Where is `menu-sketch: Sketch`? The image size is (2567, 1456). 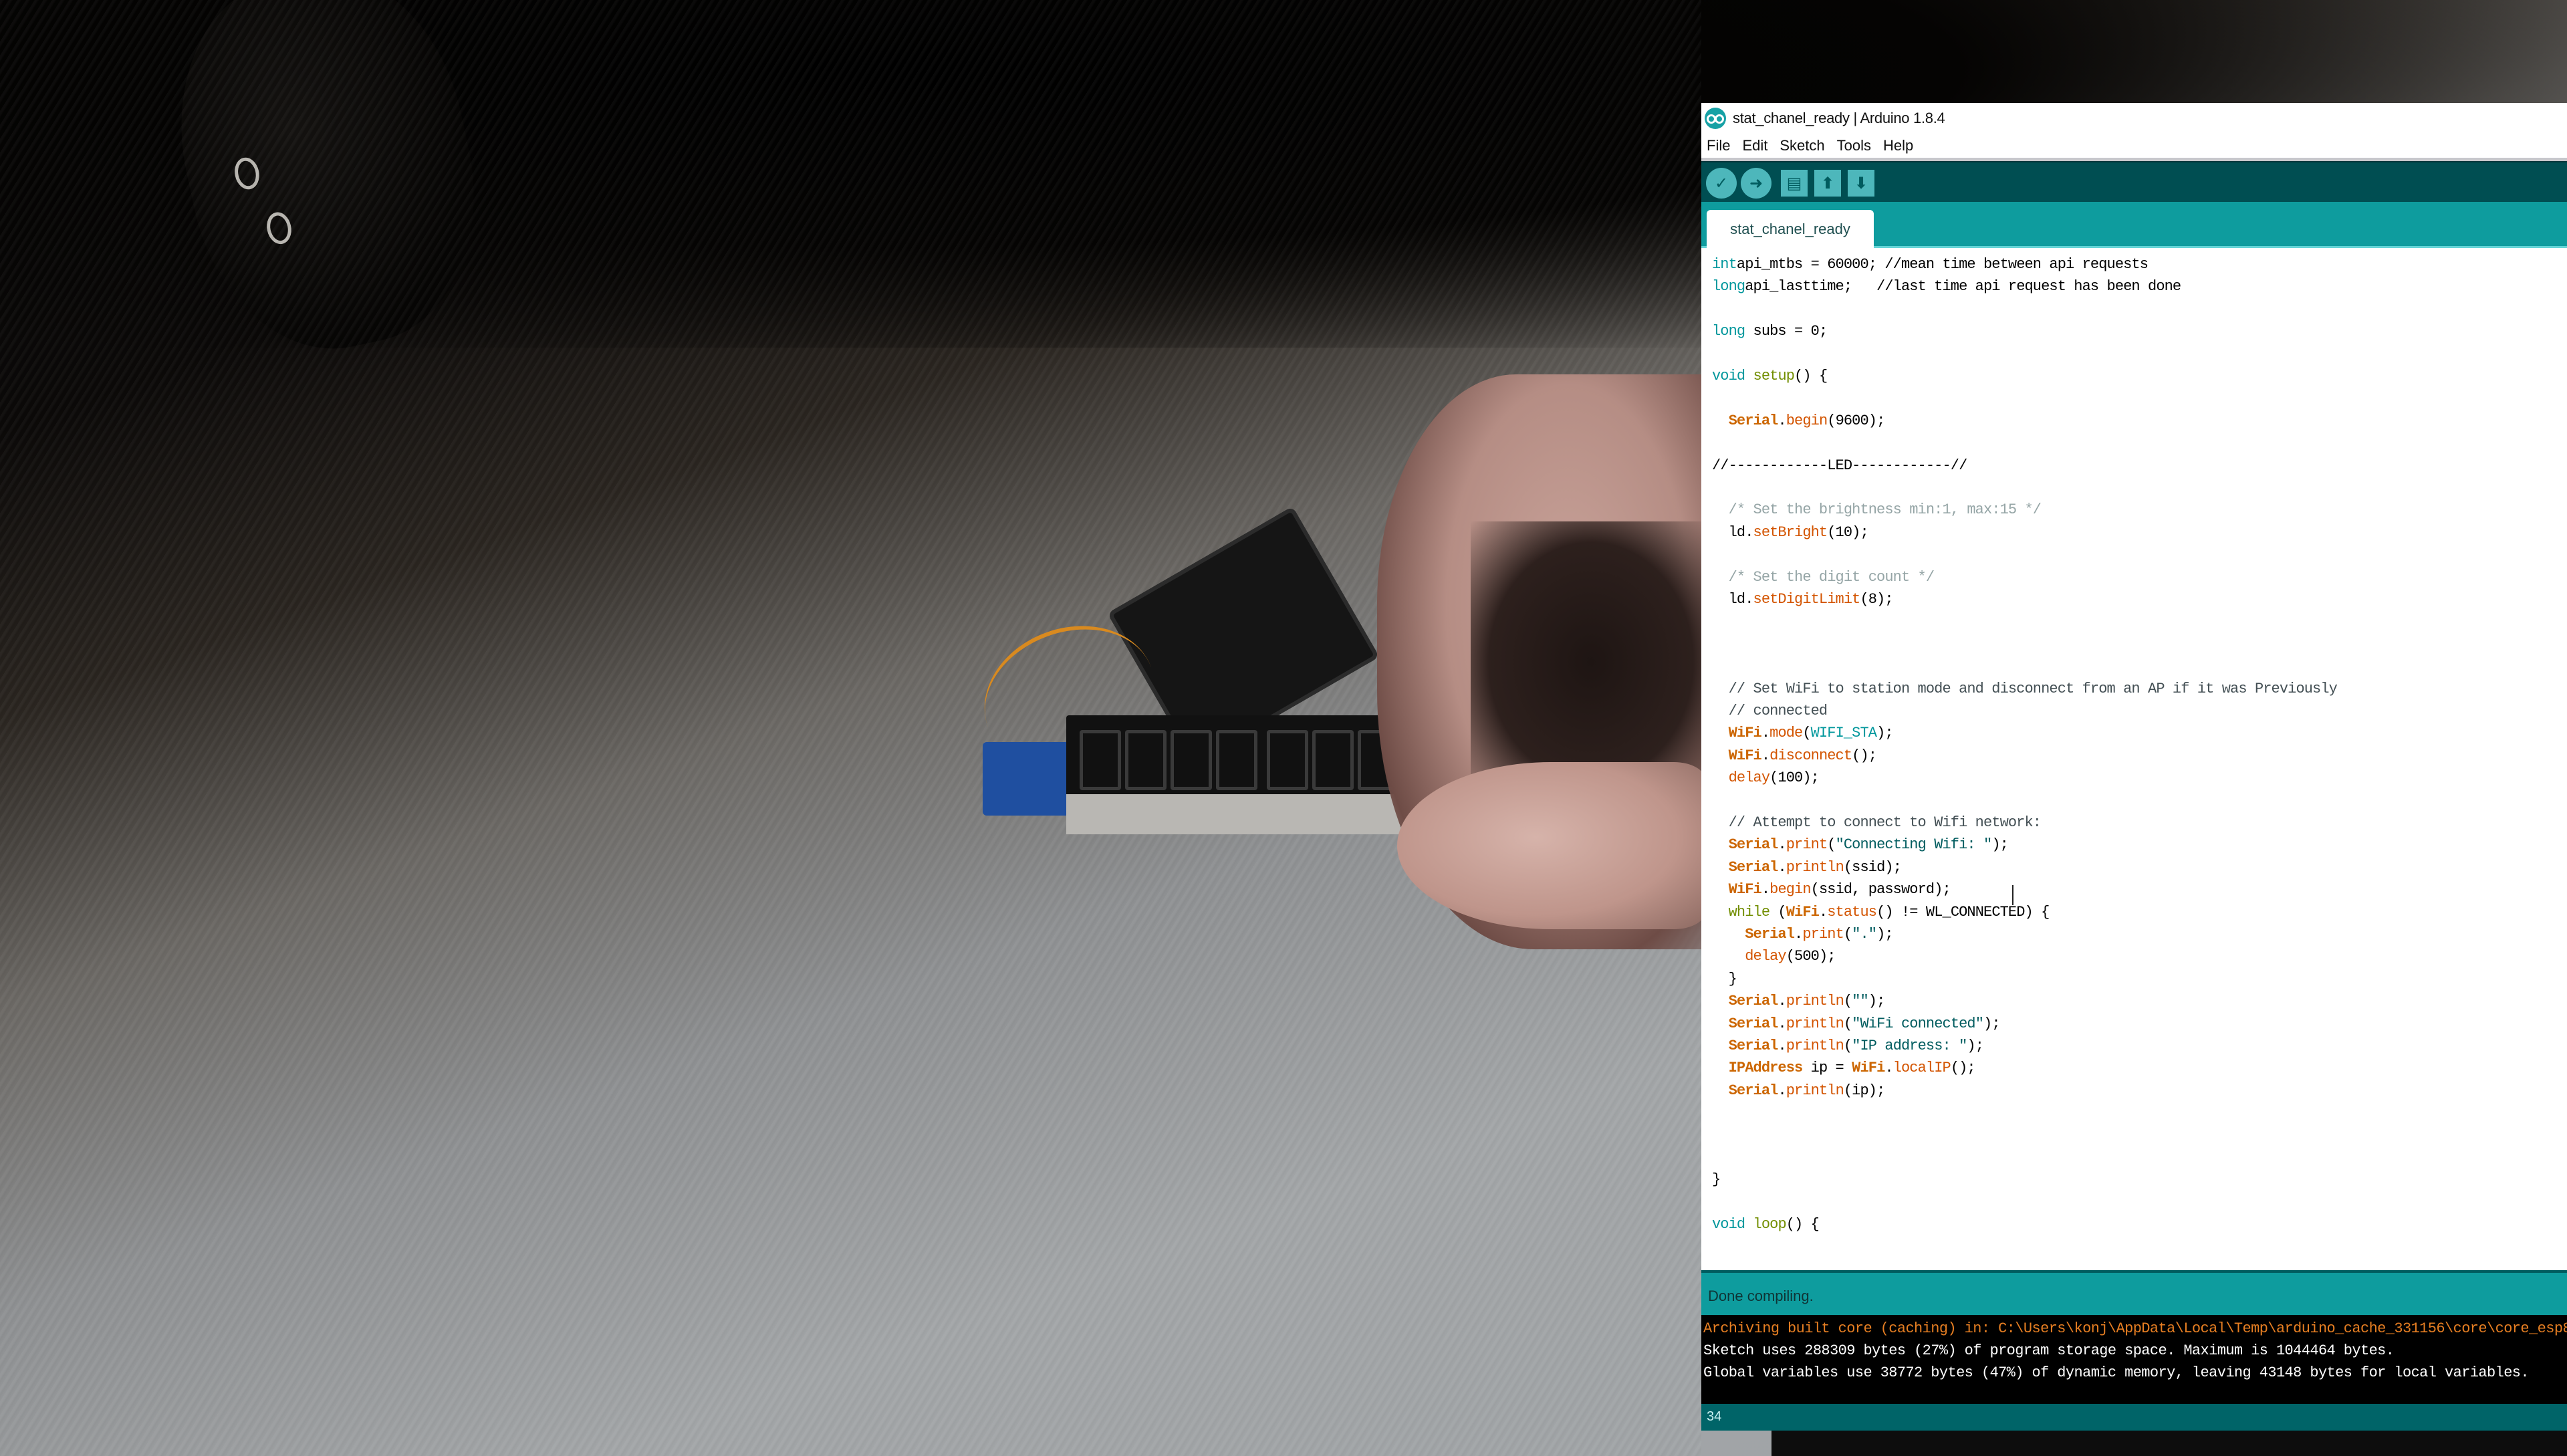
menu-sketch: Sketch is located at coordinates (1802, 145).